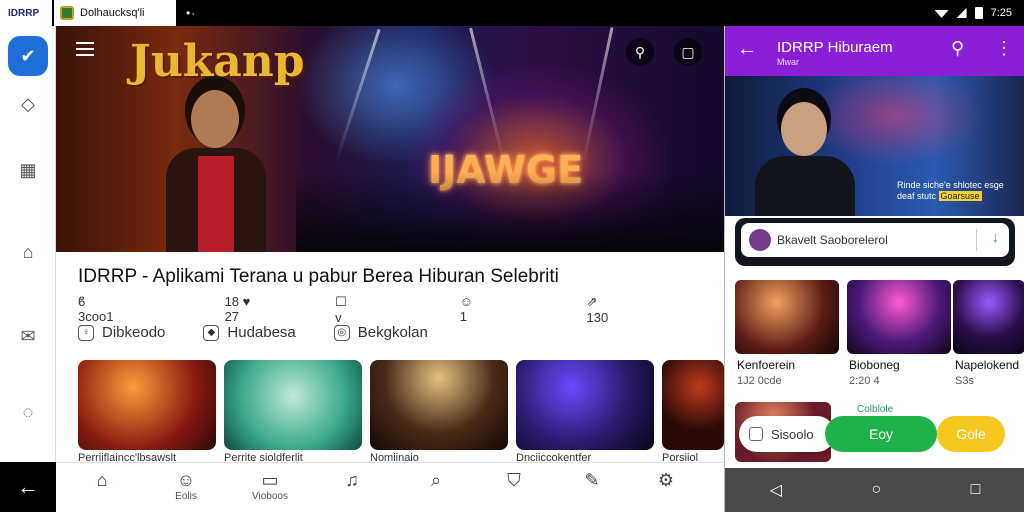  Describe the element at coordinates (996, 237) in the screenshot. I see `download-icon: ↓` at that location.